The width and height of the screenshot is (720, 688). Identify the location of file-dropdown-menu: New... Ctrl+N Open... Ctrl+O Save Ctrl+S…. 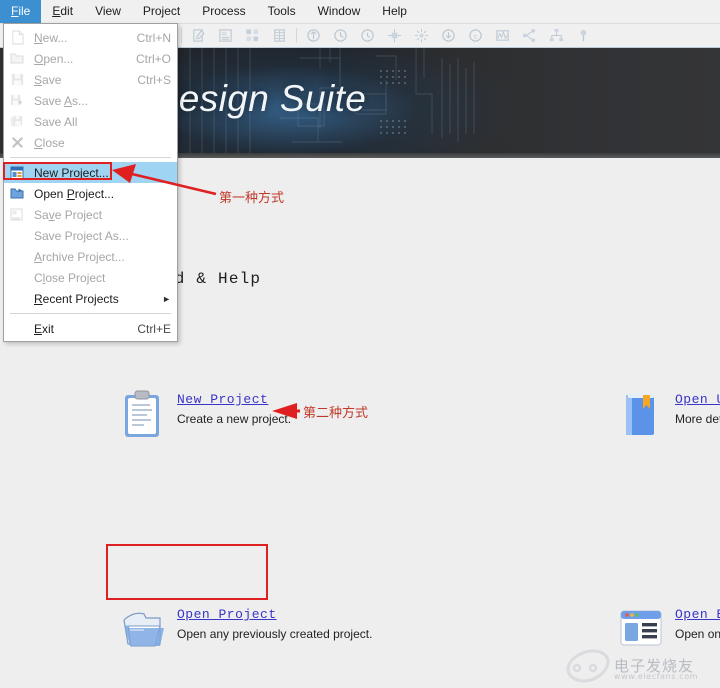
(90, 182).